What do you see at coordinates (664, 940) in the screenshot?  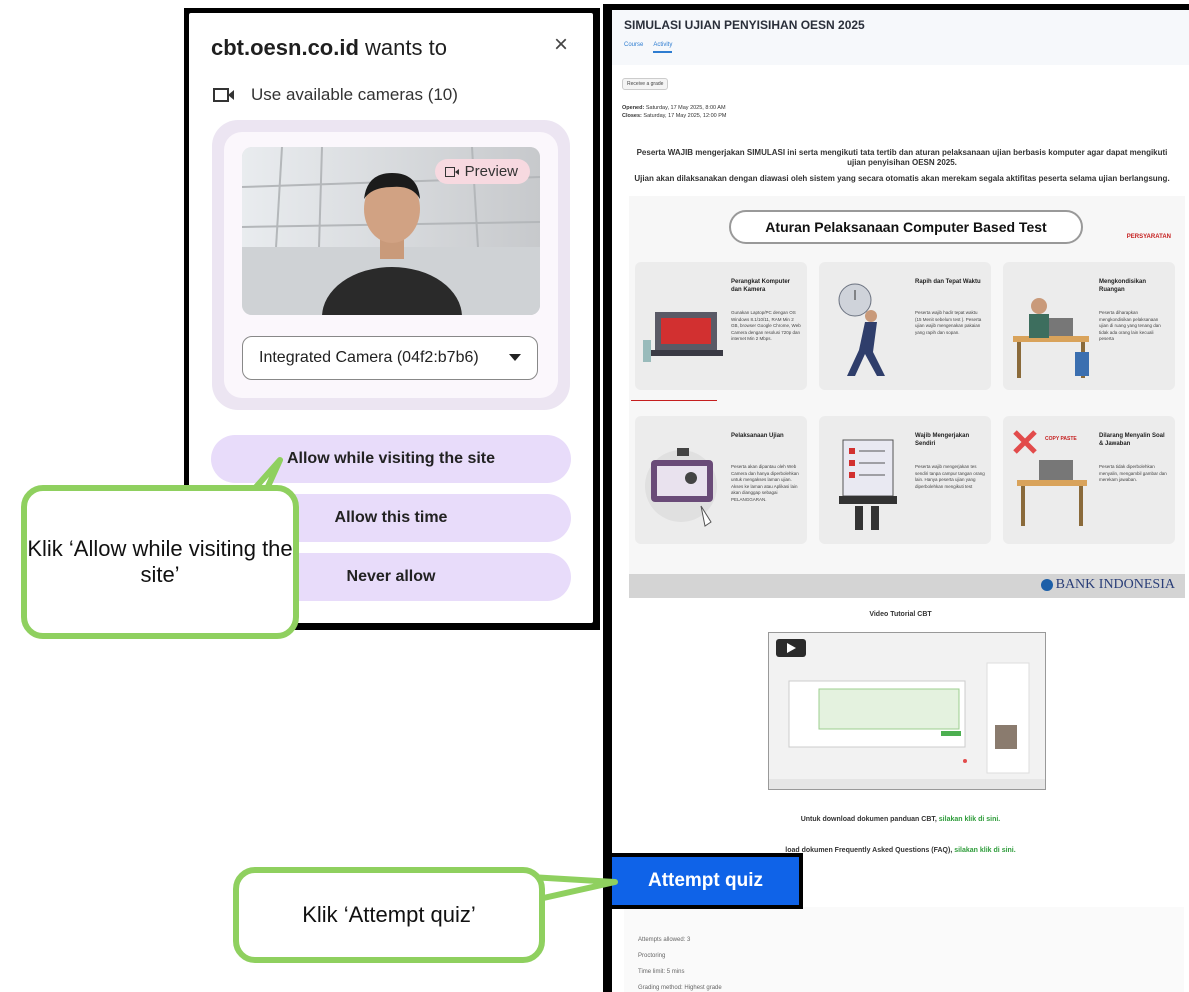 I see `attempts-allowed: Attempts allowed: 3` at bounding box center [664, 940].